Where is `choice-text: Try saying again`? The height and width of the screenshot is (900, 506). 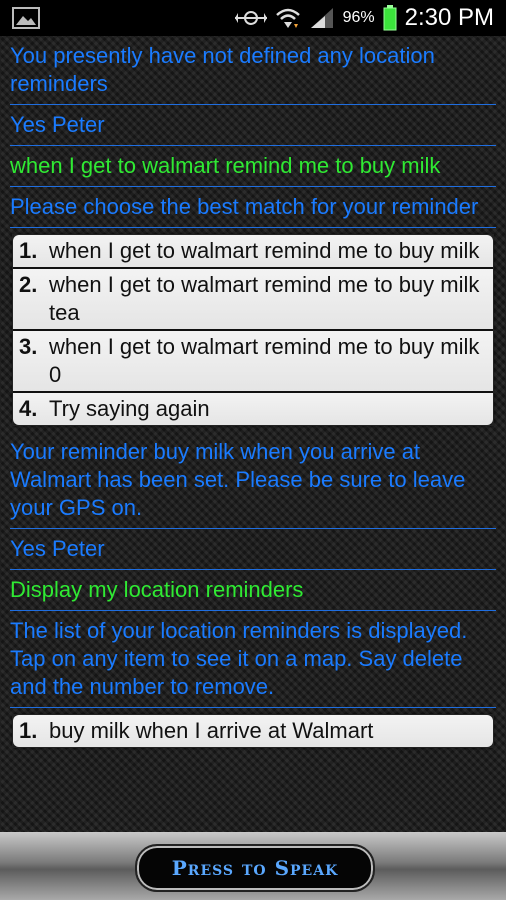 choice-text: Try saying again is located at coordinates (129, 408).